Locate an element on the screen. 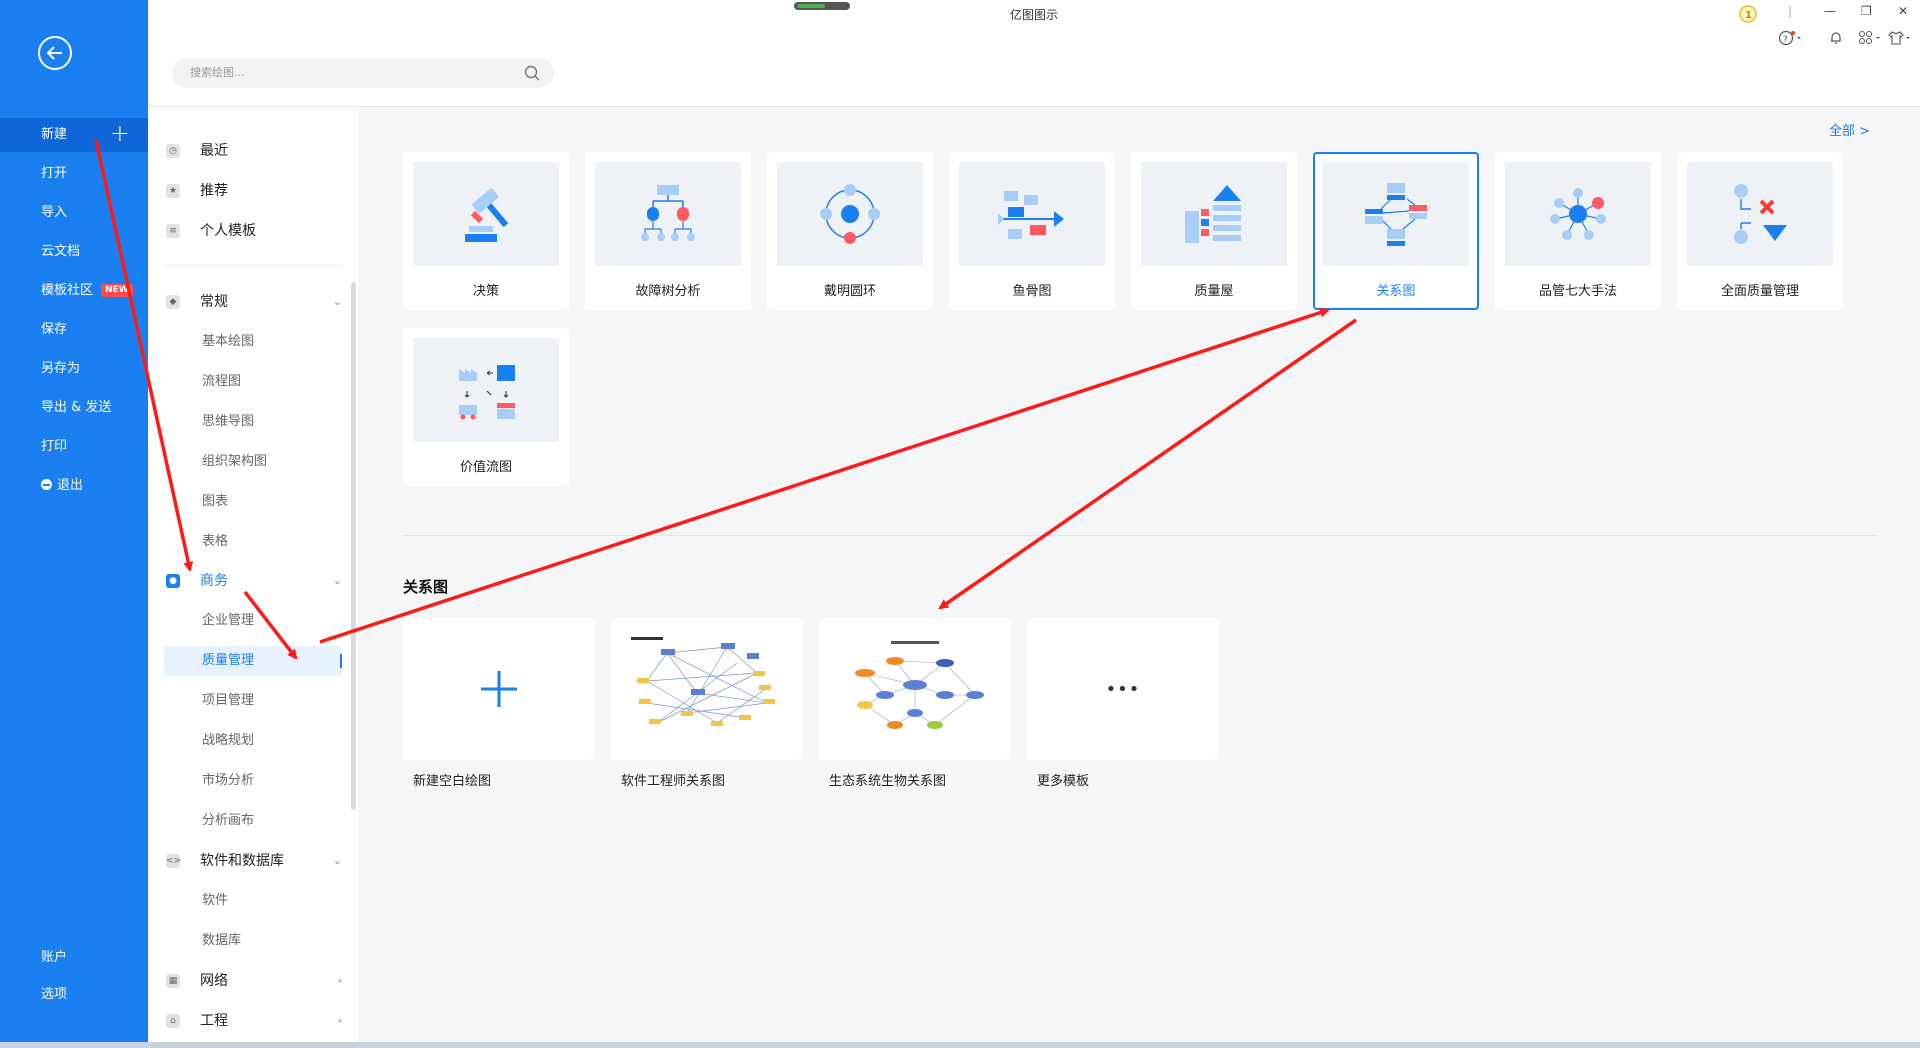  template-card-house-of-quality: 质量屋 is located at coordinates (1214, 231).